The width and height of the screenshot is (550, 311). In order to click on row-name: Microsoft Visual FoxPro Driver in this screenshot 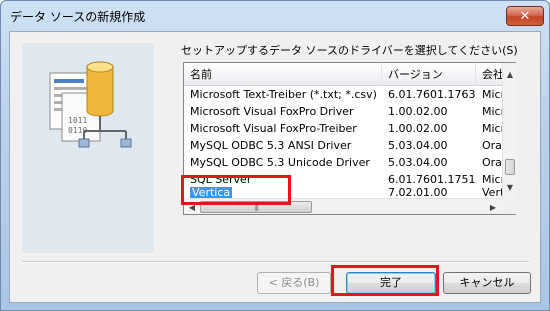, I will do `click(272, 111)`.